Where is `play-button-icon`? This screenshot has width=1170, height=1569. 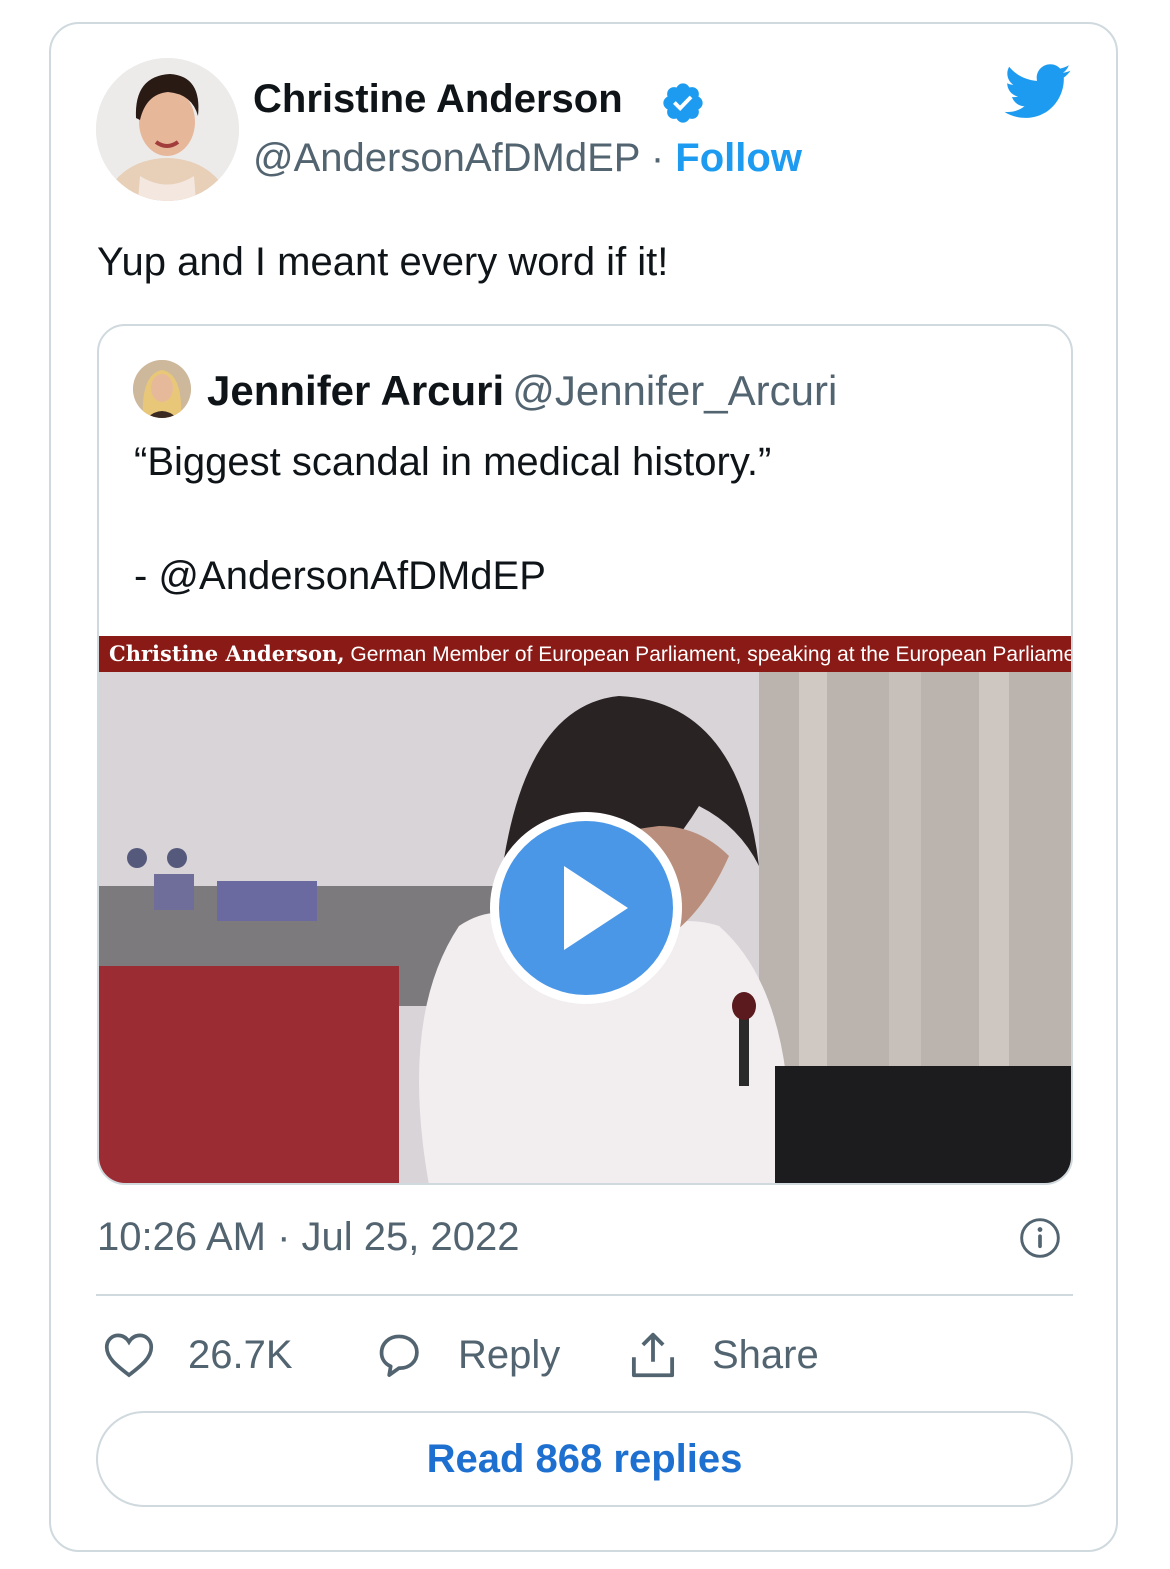
play-button-icon is located at coordinates (586, 908).